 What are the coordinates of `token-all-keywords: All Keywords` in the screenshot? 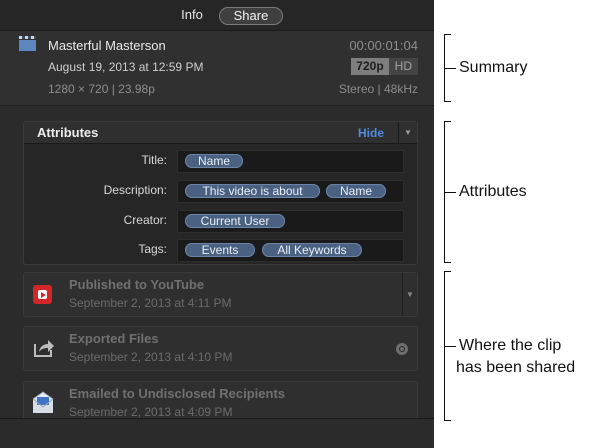 It's located at (312, 250).